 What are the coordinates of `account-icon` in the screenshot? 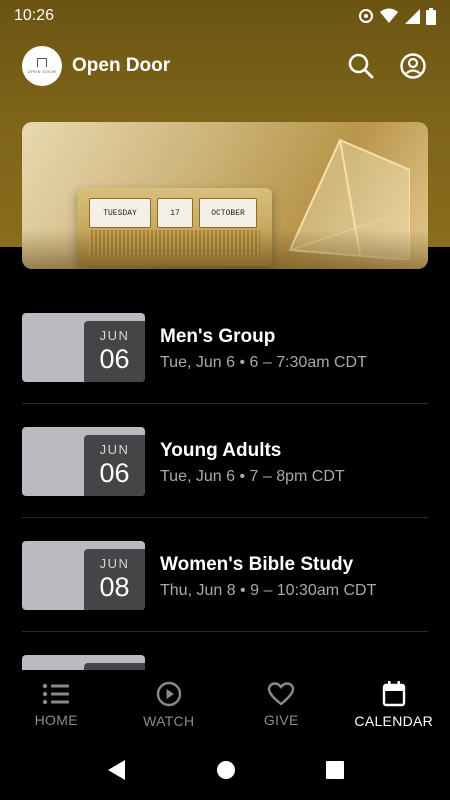 It's located at (413, 66).